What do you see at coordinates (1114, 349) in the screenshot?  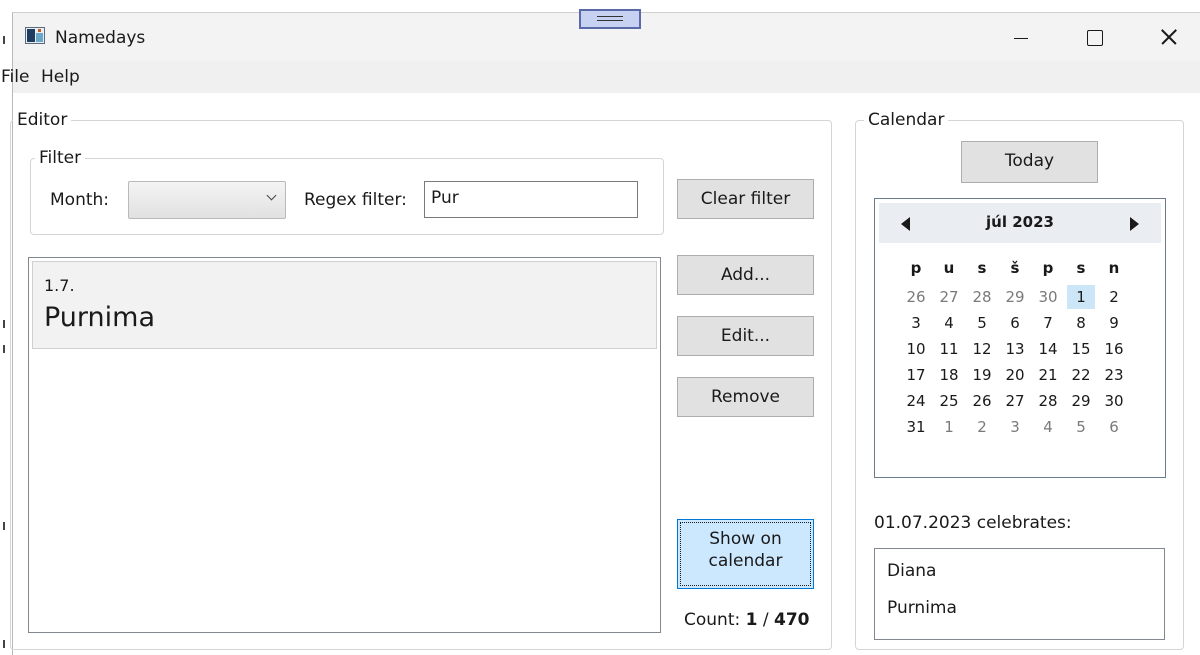 I see `calendar-day: 16` at bounding box center [1114, 349].